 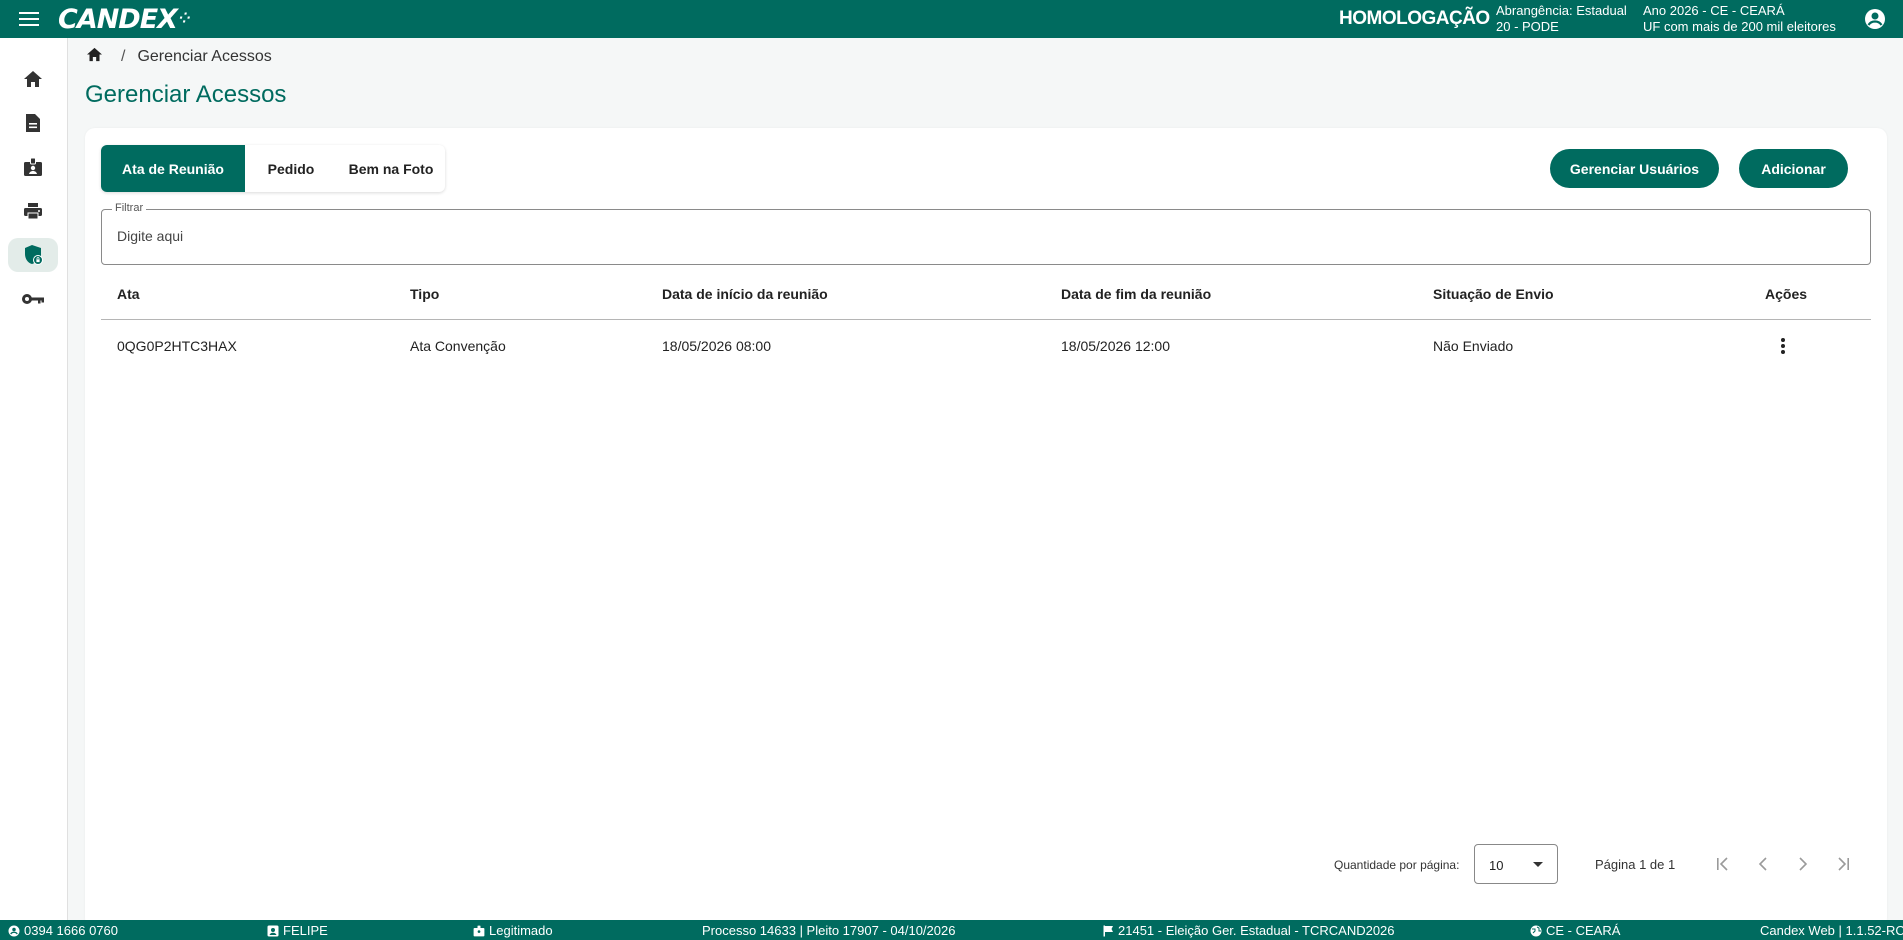 I want to click on tab-group: Ata de Reunião Pedido Bem na Foto, so click(x=273, y=168).